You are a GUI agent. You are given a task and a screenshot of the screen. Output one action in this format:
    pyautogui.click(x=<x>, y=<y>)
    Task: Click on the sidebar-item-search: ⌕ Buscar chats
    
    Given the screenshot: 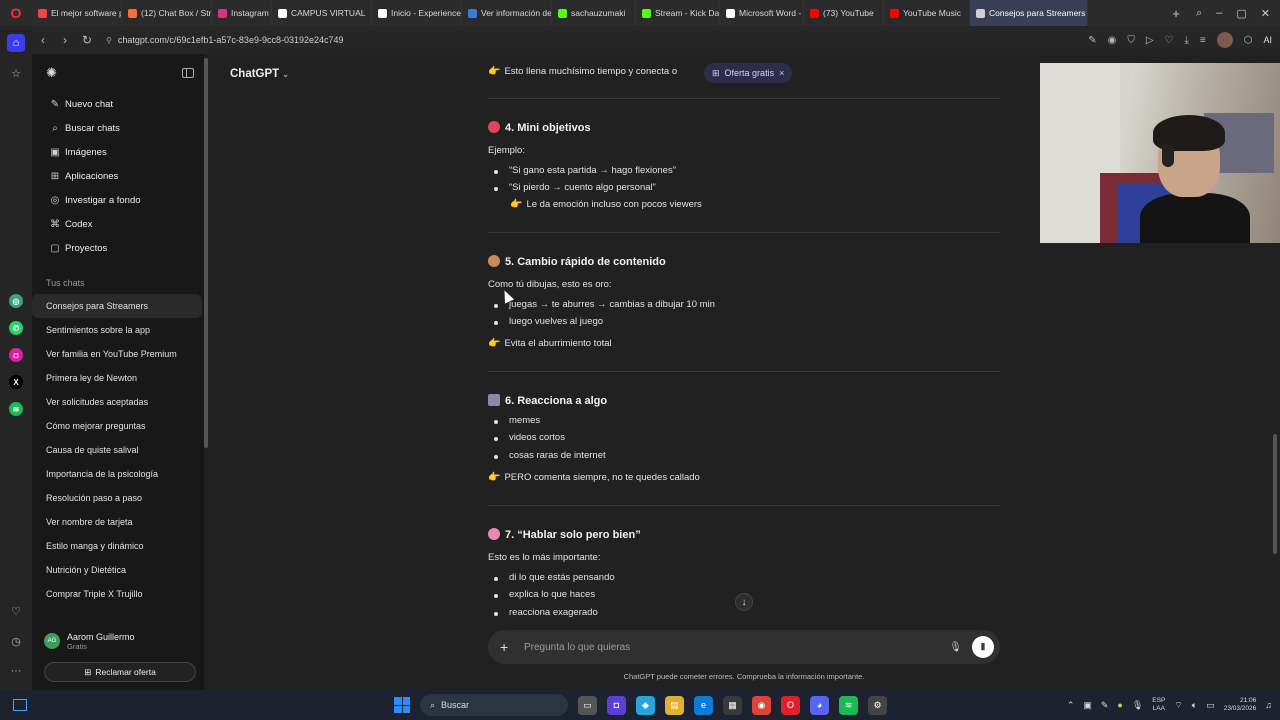 What is the action you would take?
    pyautogui.click(x=120, y=128)
    